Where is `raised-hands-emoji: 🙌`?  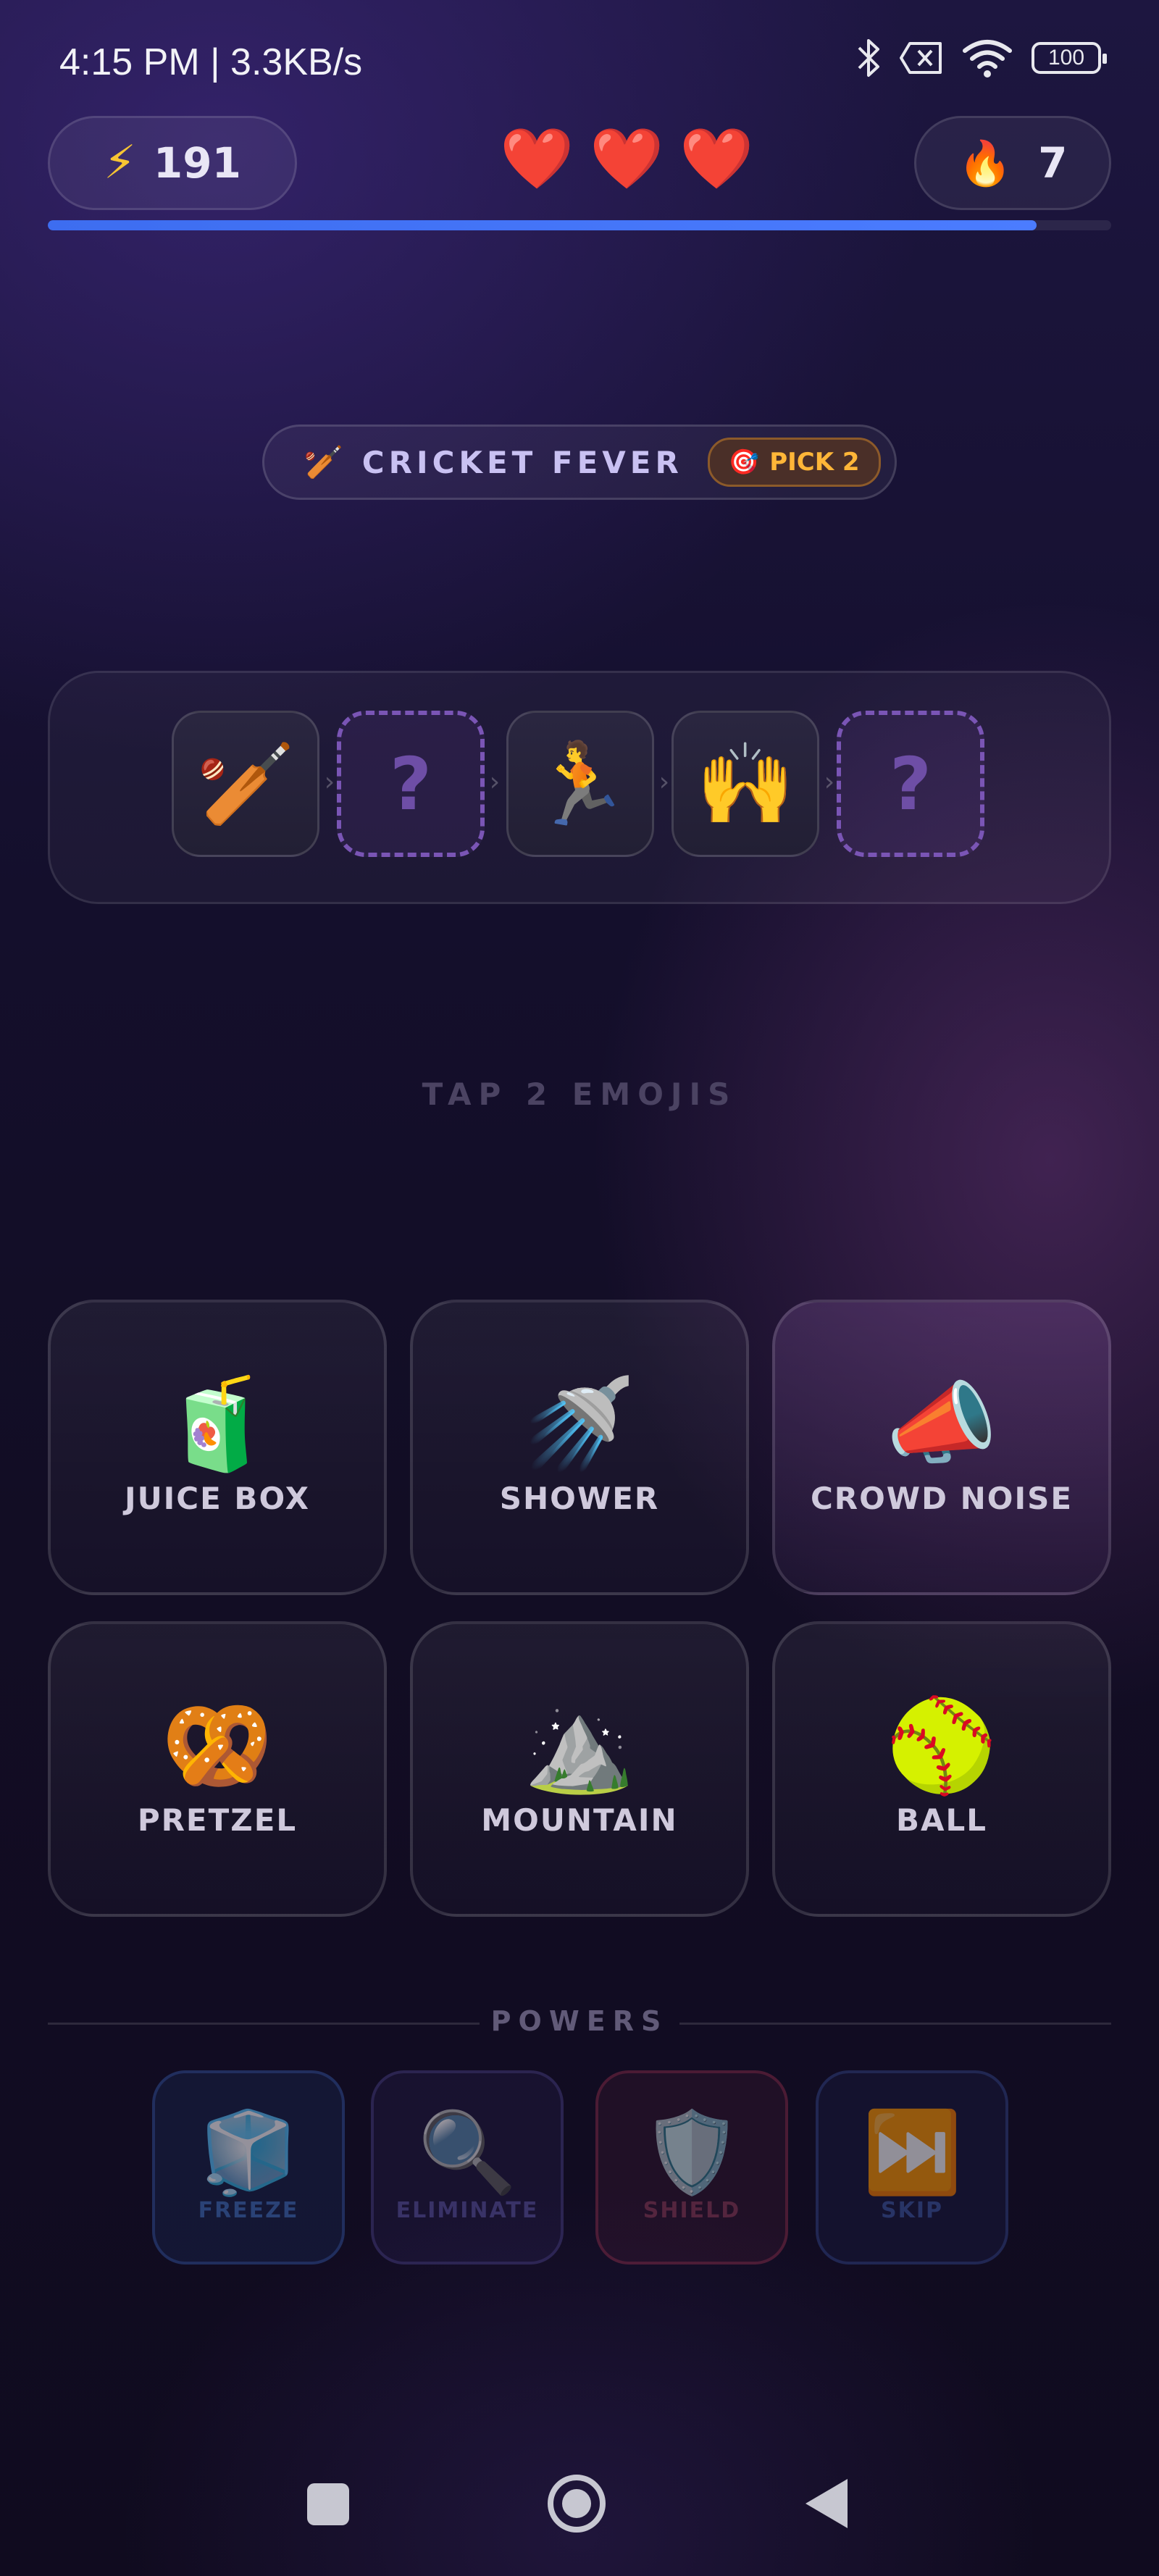 raised-hands-emoji: 🙌 is located at coordinates (745, 783).